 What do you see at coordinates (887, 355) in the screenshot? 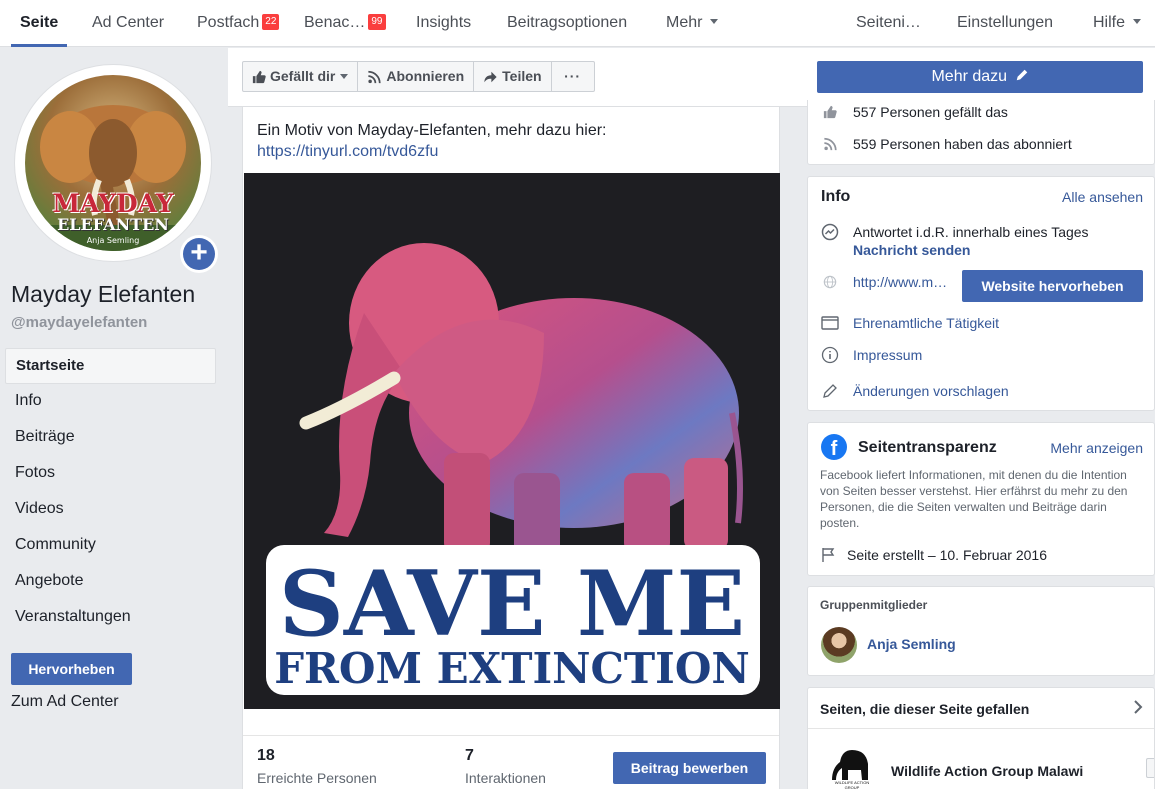
I see `imprint-link: Impressum` at bounding box center [887, 355].